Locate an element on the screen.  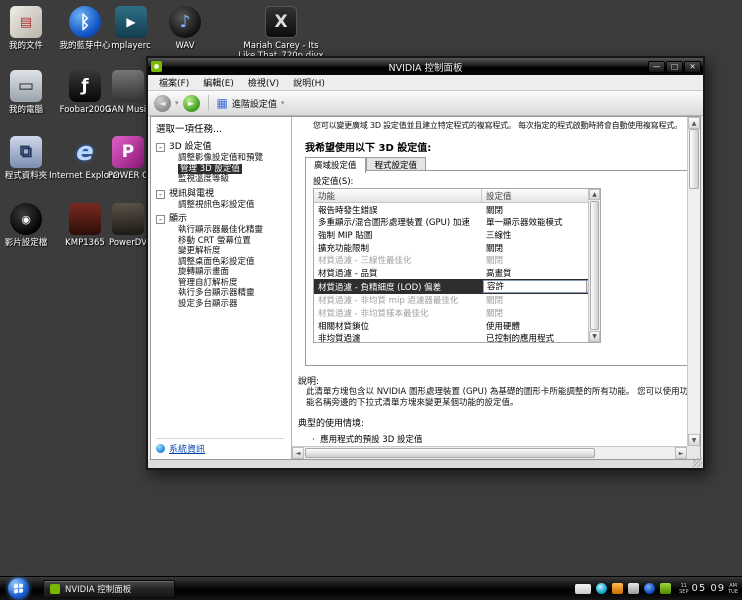
desktop-icon-label: 程式資料夾 is located at coordinates (26, 176).